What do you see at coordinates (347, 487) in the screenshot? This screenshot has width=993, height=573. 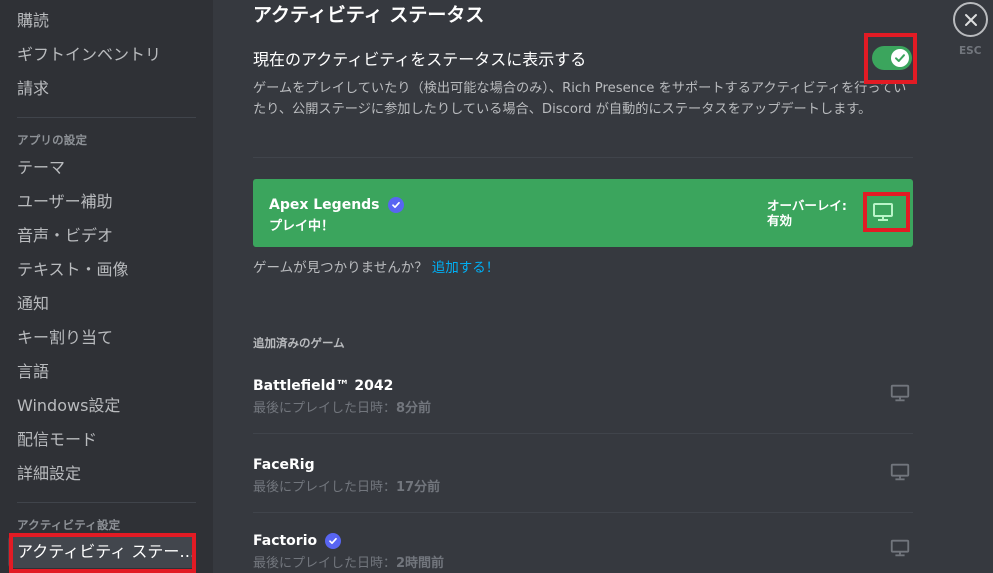 I see `game-last-played: 最後にプレイした日時：17分前` at bounding box center [347, 487].